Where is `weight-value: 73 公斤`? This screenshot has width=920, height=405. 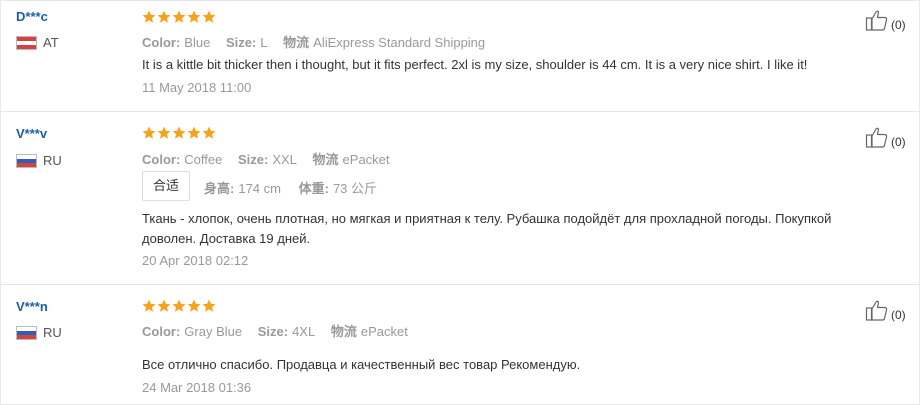
weight-value: 73 公斤 is located at coordinates (355, 188).